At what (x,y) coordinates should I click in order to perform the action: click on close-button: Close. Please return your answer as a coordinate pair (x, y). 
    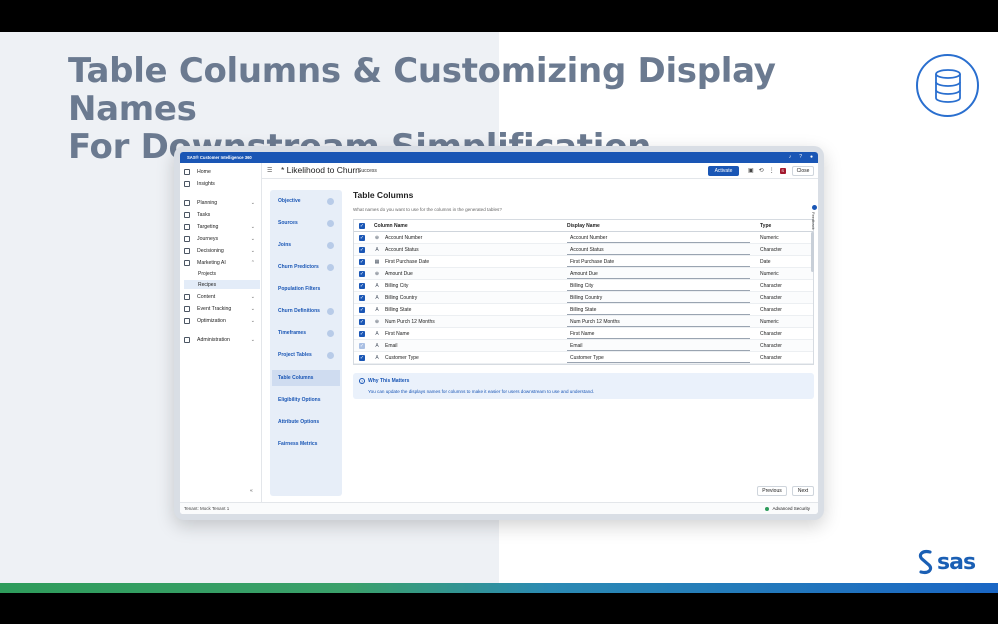
    Looking at the image, I should click on (803, 171).